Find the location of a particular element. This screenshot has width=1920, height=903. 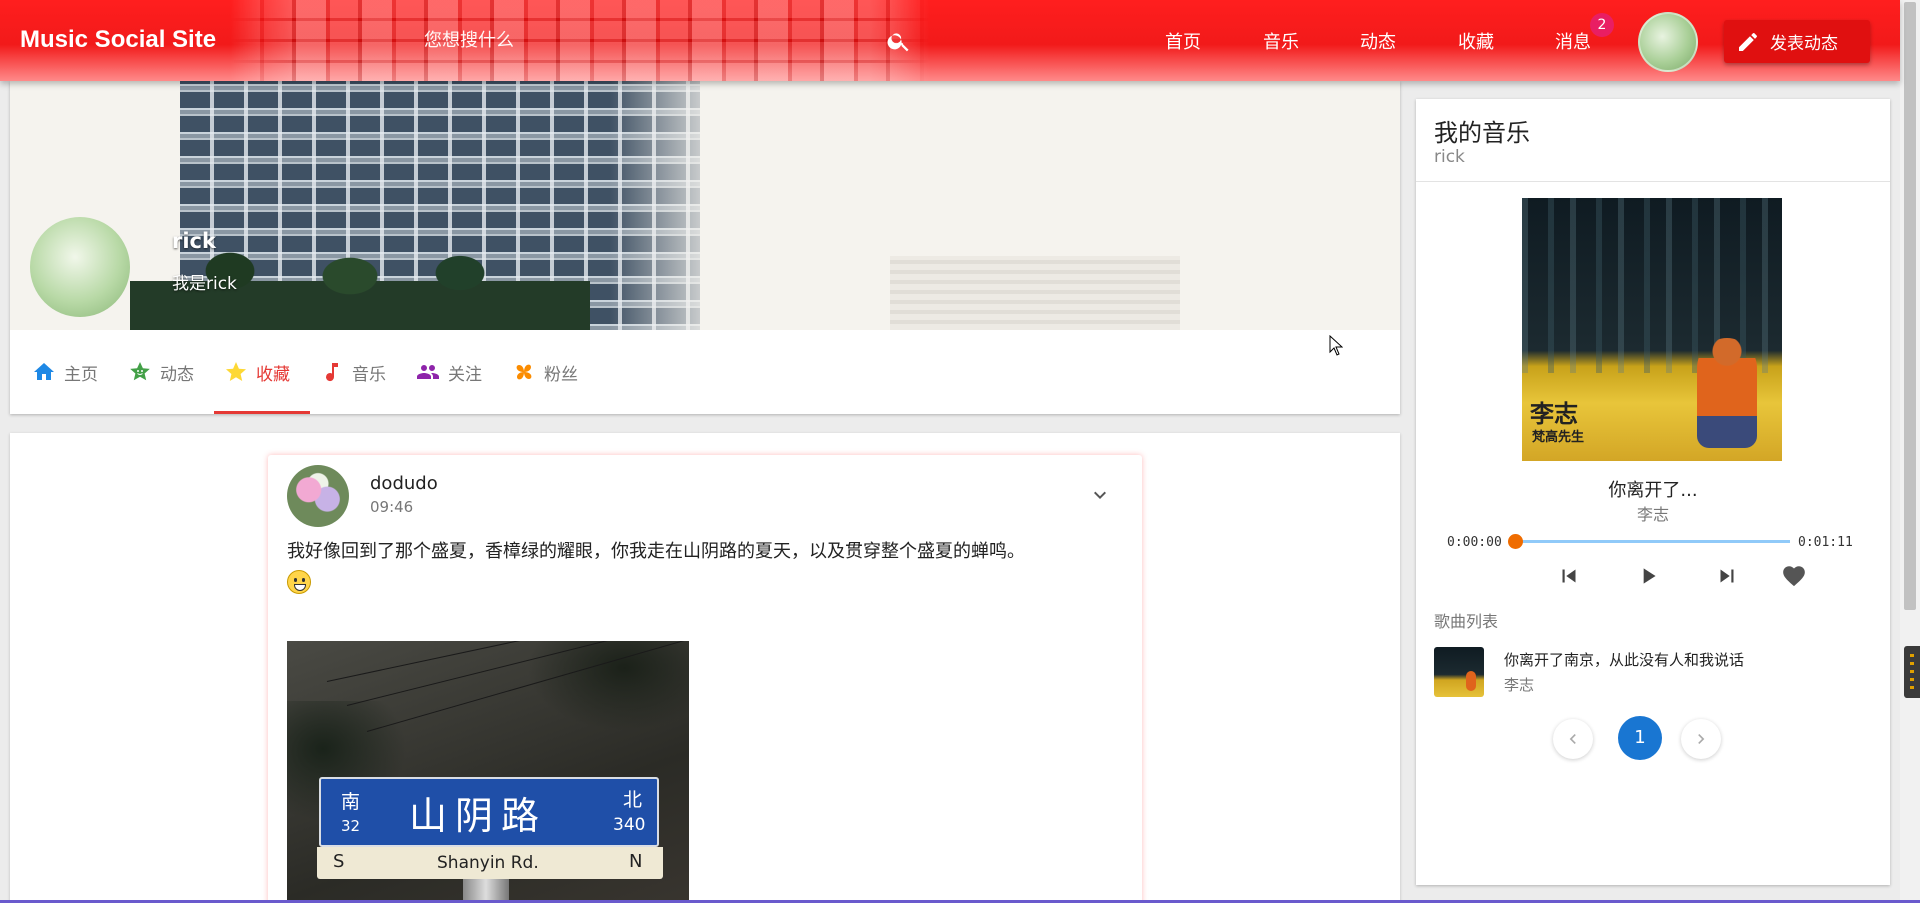

chevron-right-icon is located at coordinates (1701, 739).